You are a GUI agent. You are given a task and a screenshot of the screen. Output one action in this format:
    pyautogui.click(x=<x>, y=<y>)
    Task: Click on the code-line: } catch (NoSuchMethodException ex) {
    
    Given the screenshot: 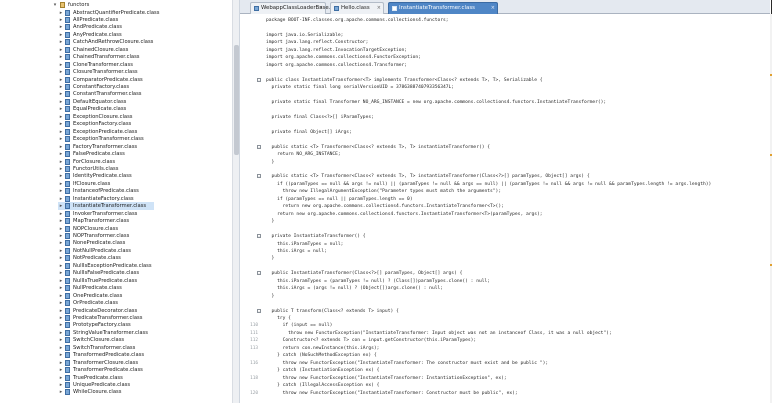 What is the action you would take?
    pyautogui.click(x=499, y=355)
    